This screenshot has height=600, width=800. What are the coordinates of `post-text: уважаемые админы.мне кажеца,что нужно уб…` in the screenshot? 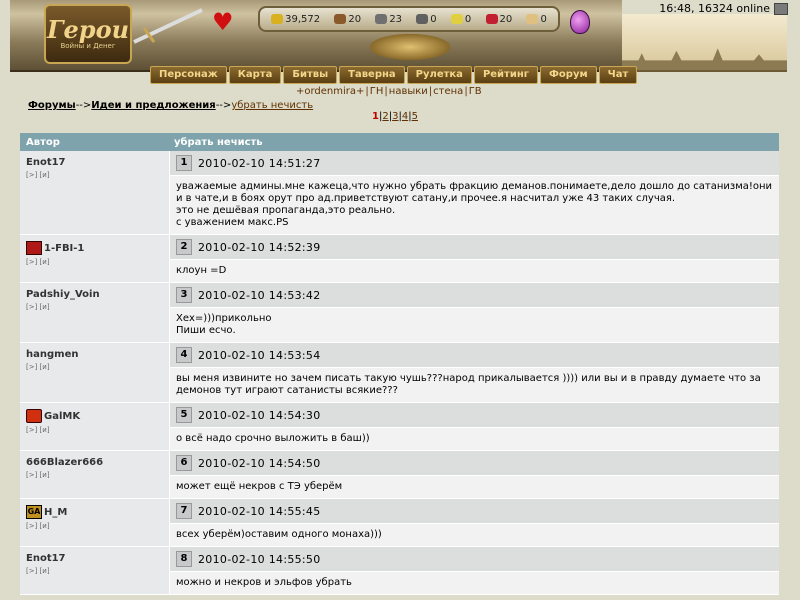 It's located at (474, 205).